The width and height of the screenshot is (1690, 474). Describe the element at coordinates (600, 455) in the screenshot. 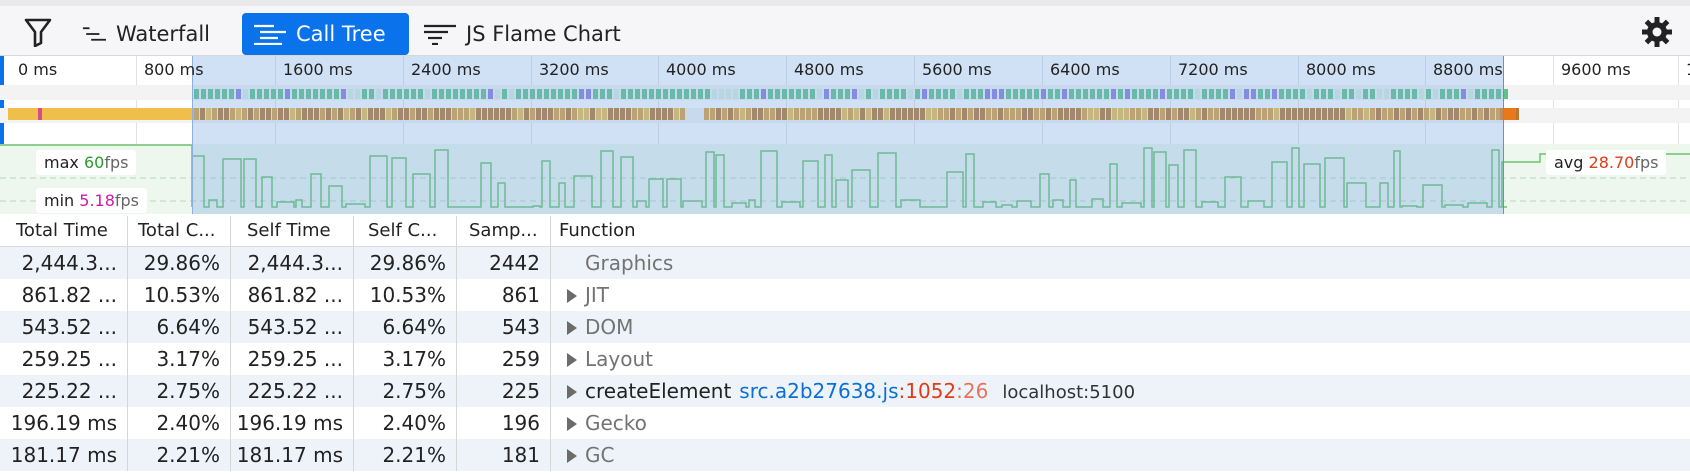

I see `function-name: GC` at that location.